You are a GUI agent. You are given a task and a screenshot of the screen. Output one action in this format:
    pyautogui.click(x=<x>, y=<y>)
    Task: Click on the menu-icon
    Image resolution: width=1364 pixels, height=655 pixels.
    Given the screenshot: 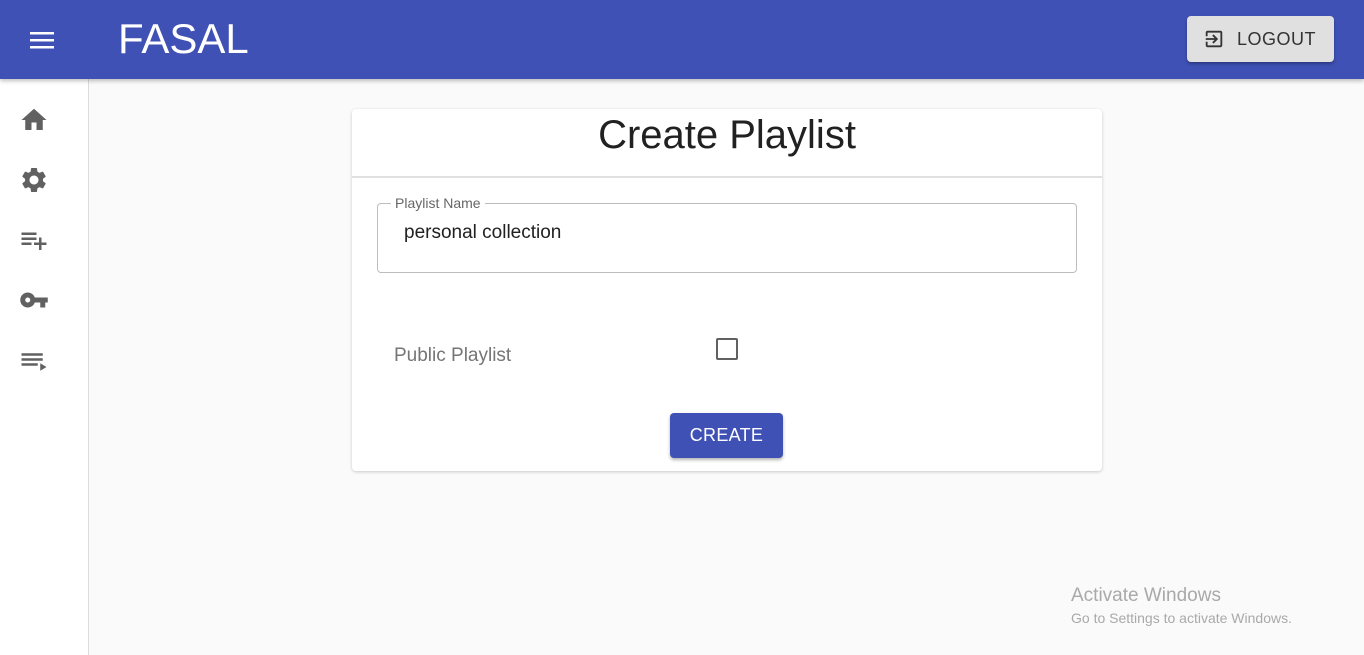 What is the action you would take?
    pyautogui.click(x=42, y=40)
    